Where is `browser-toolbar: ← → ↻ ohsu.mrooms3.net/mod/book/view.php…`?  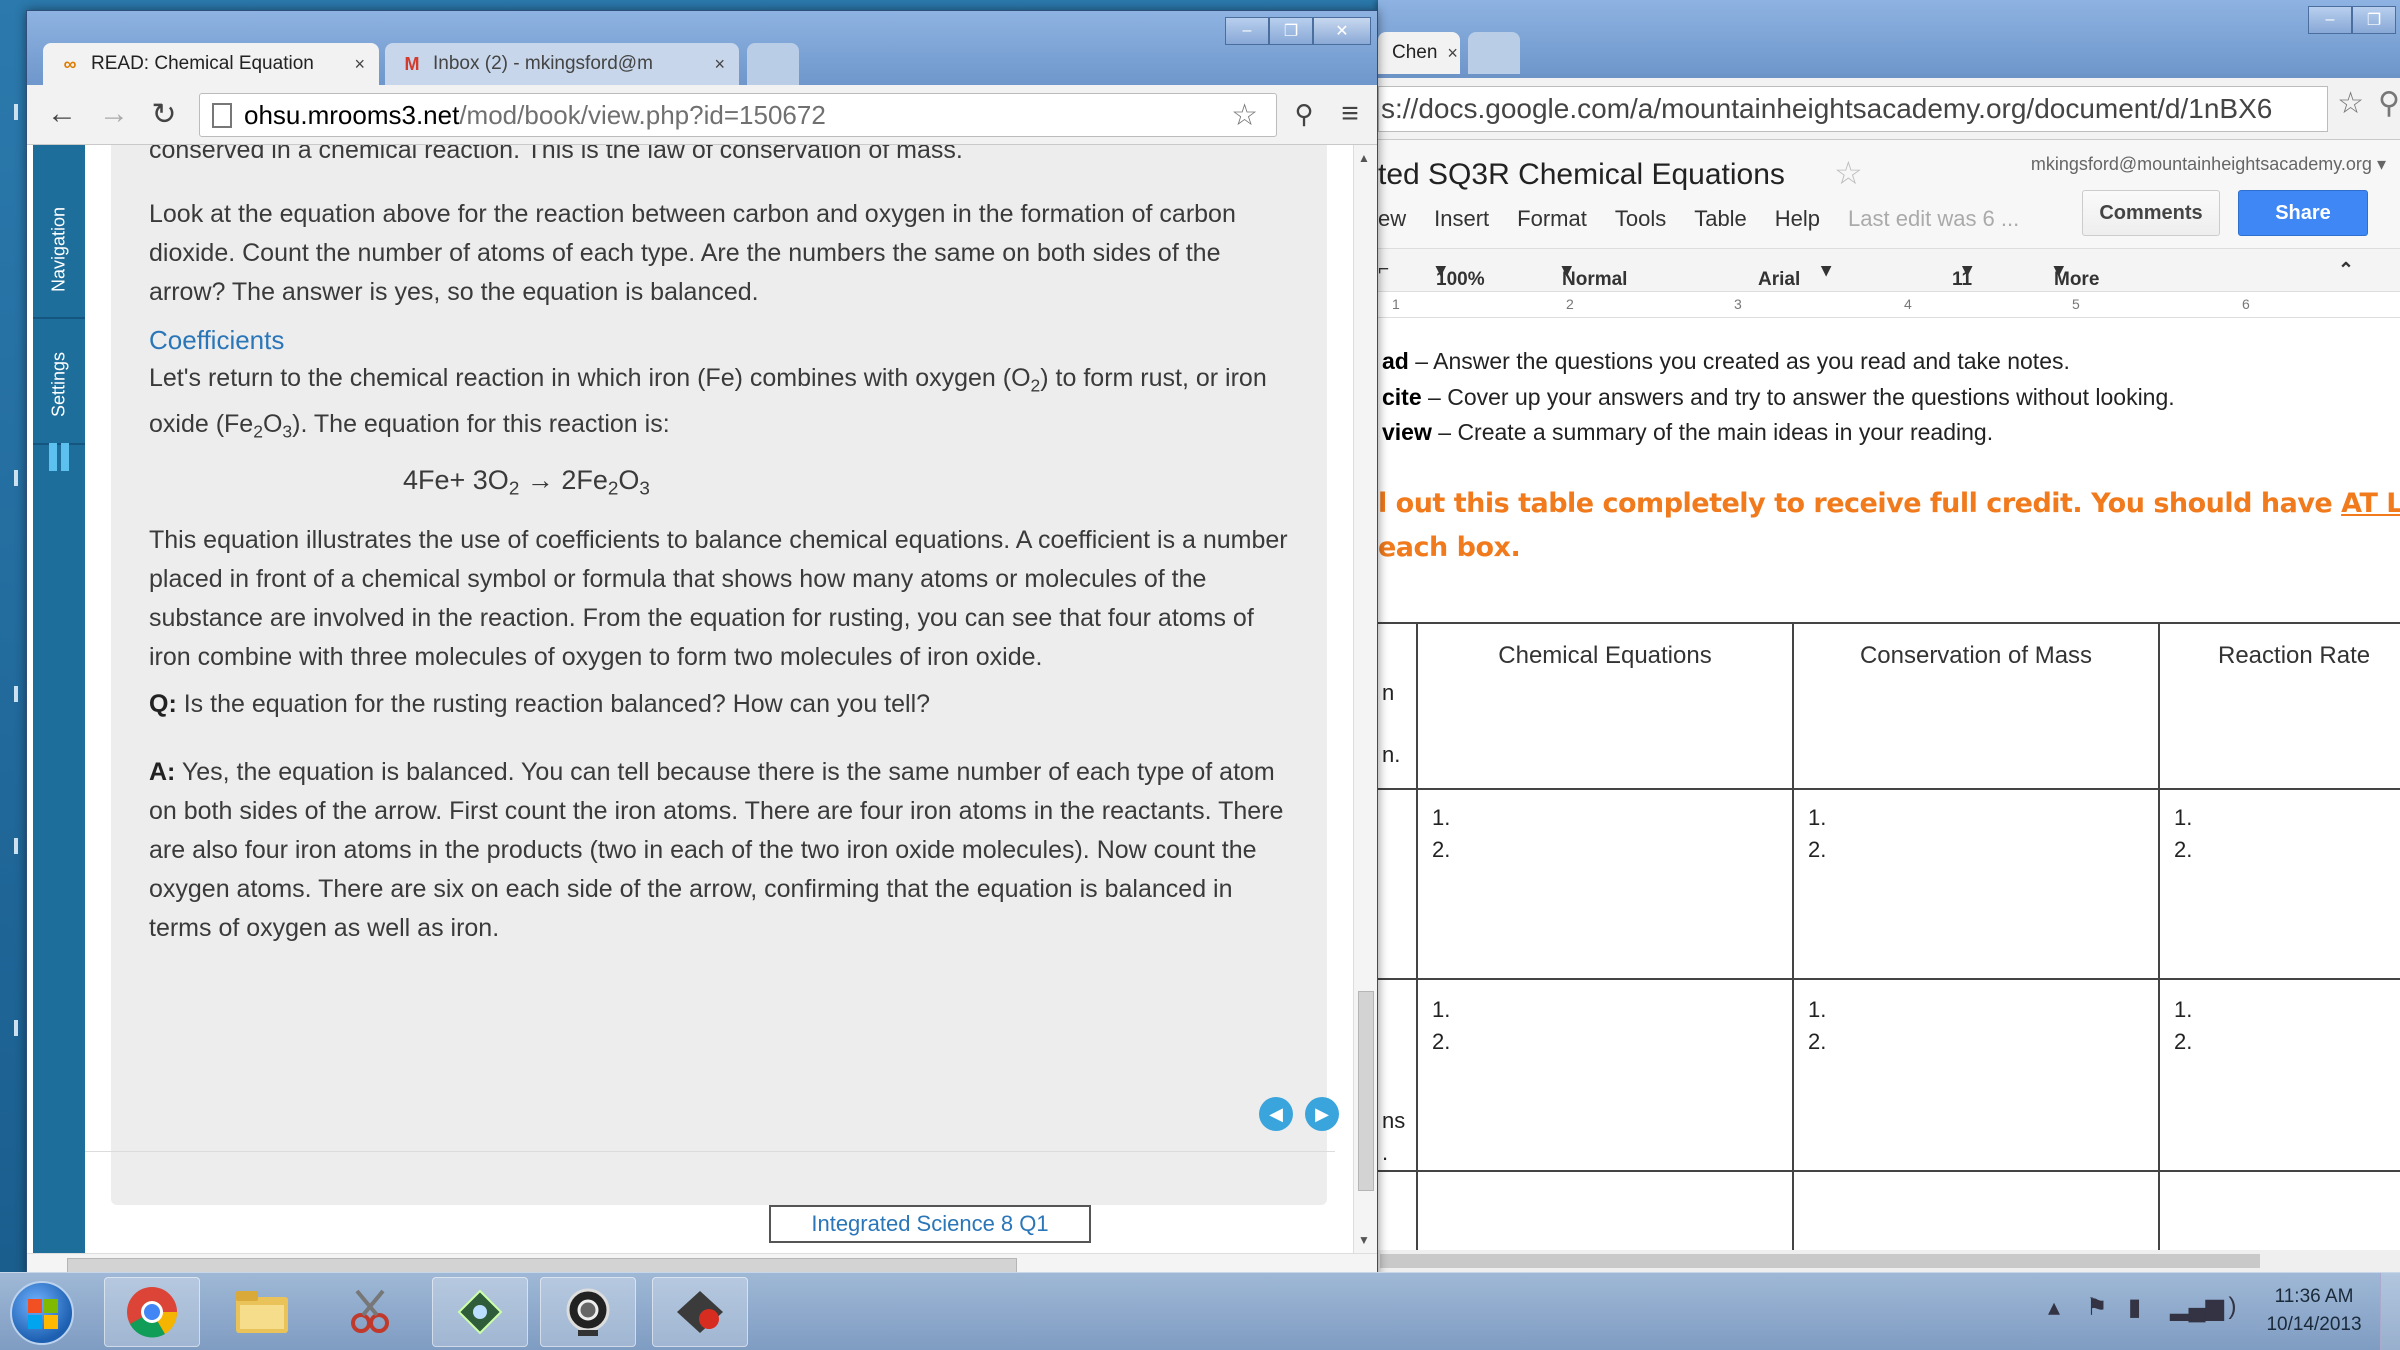 browser-toolbar: ← → ↻ ohsu.mrooms3.net/mod/book/view.php… is located at coordinates (702, 115).